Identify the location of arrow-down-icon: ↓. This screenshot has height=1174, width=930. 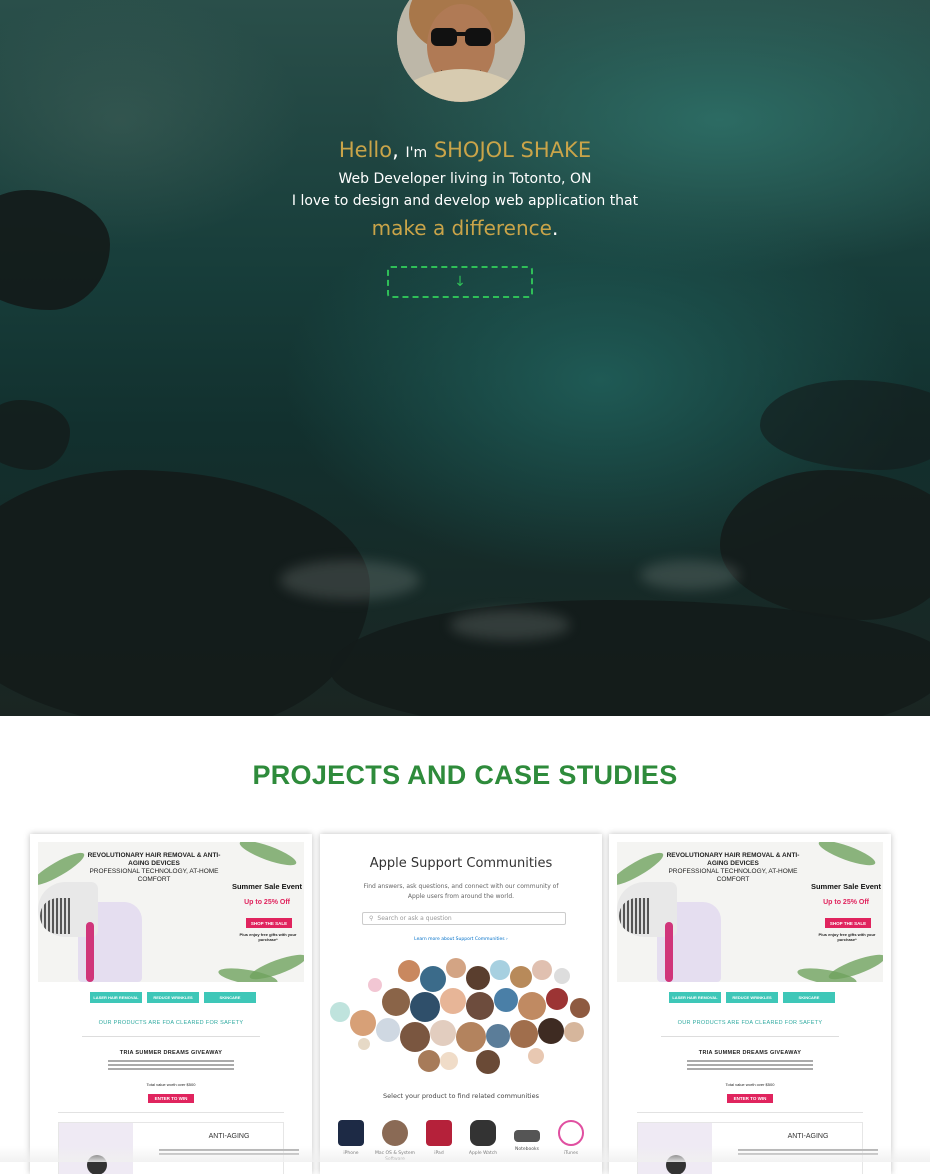
(460, 282).